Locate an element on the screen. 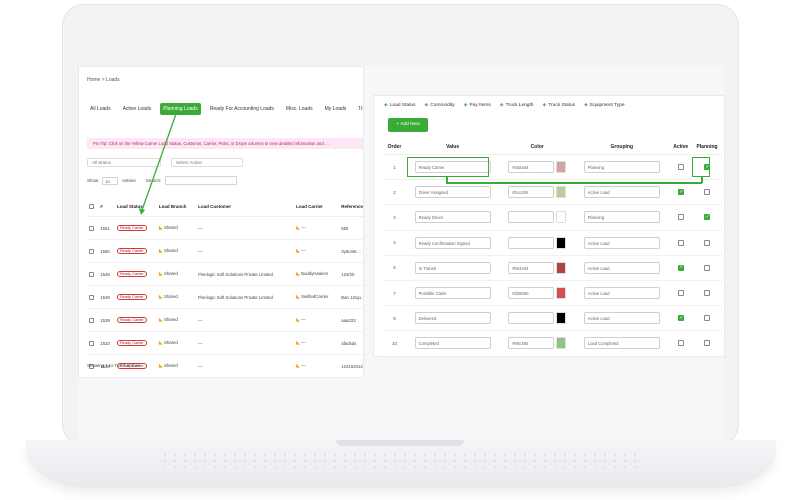  settings-tab-load-status: ◈ Load Status is located at coordinates (399, 105).